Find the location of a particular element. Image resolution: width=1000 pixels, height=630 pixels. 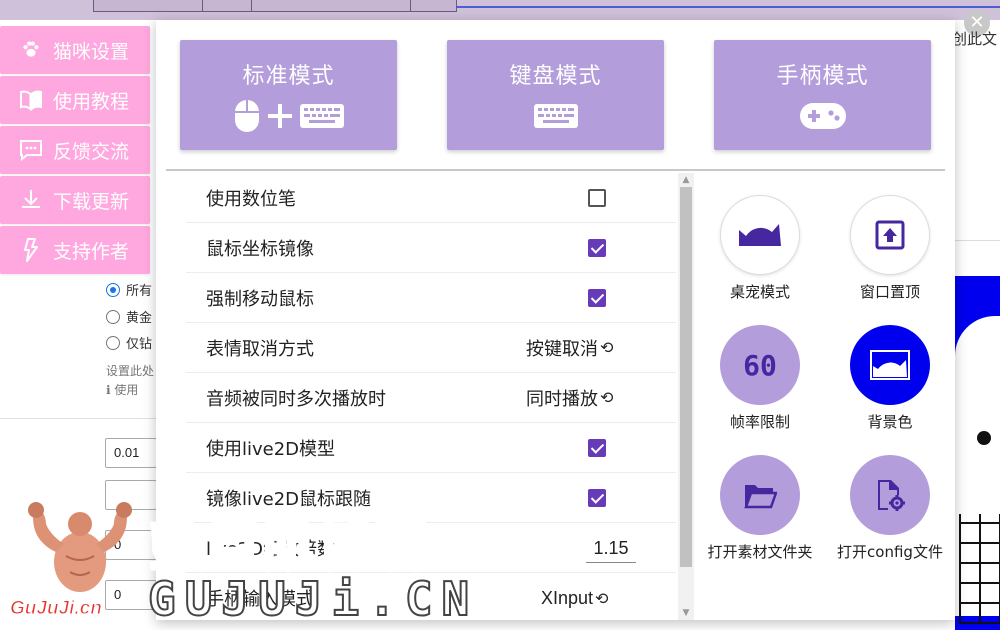

scroll-thumb is located at coordinates (686, 377).